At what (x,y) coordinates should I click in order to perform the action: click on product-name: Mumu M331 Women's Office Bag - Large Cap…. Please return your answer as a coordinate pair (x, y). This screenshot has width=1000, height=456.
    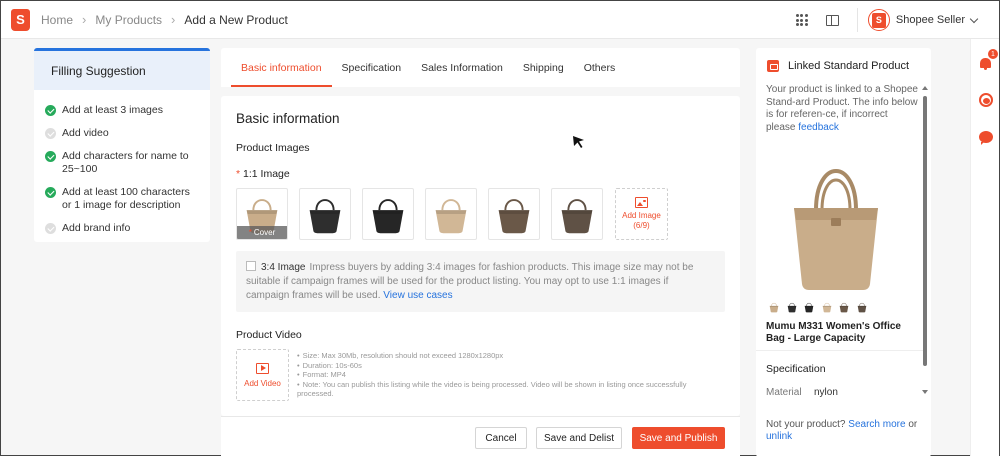
    Looking at the image, I should click on (833, 332).